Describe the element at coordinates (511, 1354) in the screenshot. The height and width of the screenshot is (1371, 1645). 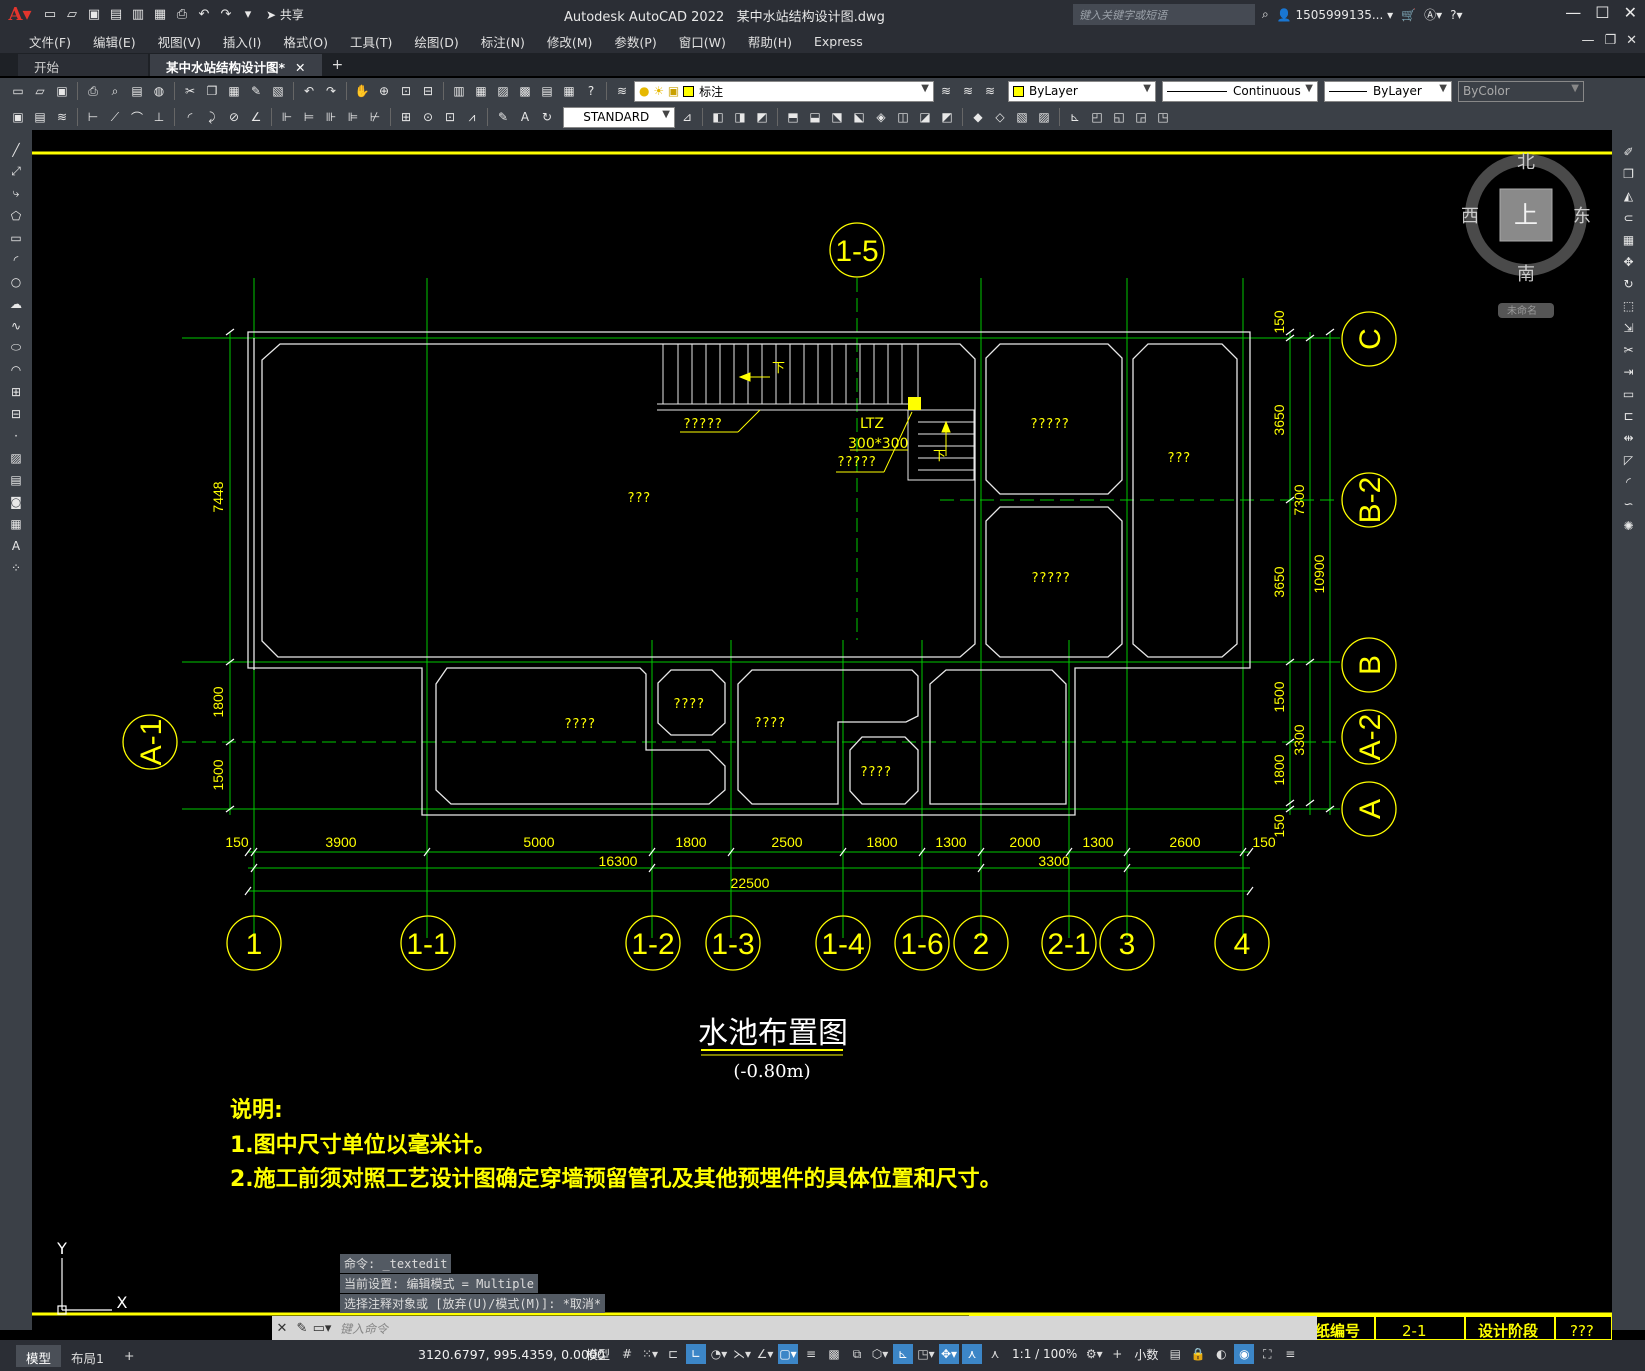
I see `coordinates-readout: 3120.6797, 995.4359, 0.0000` at that location.